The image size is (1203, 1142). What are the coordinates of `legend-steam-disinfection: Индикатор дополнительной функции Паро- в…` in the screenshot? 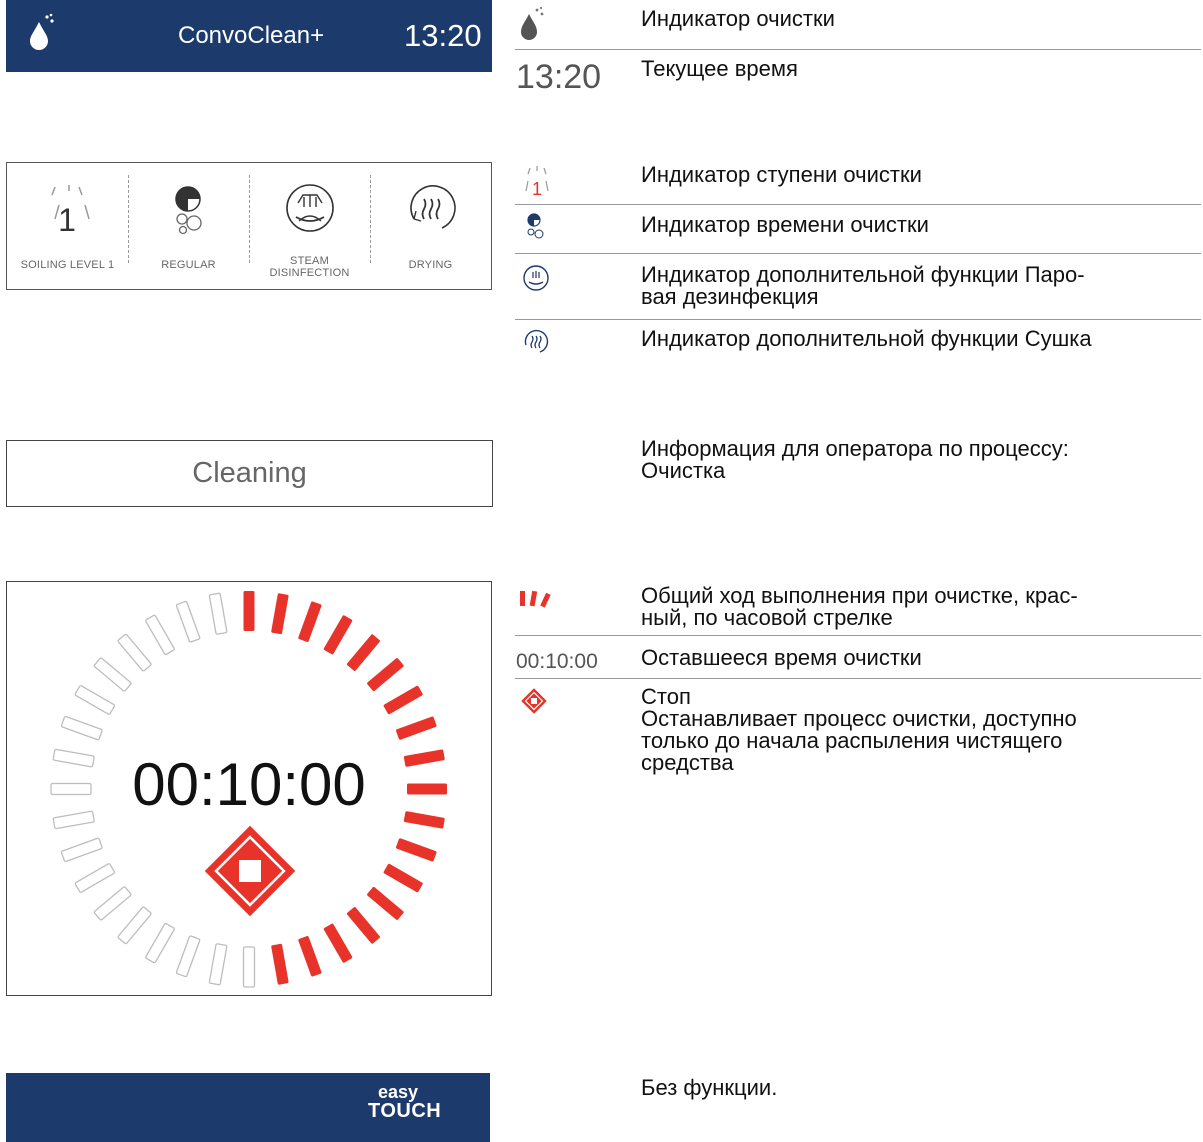 It's located at (863, 285).